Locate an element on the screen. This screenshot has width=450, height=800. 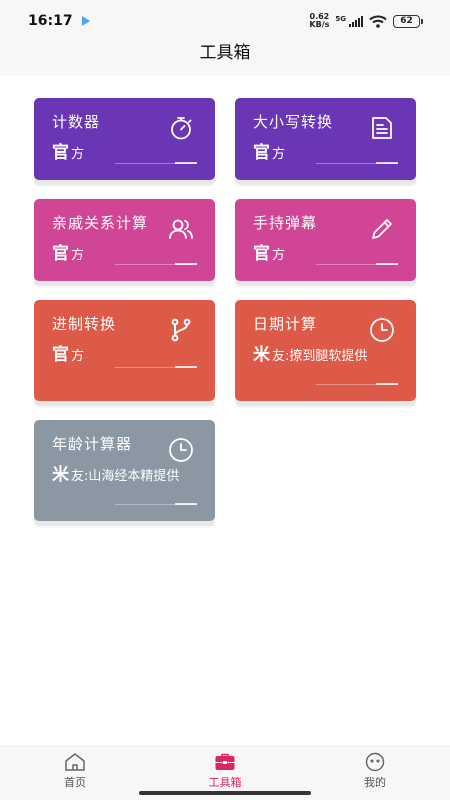
nav-label: 首页 is located at coordinates (75, 782).